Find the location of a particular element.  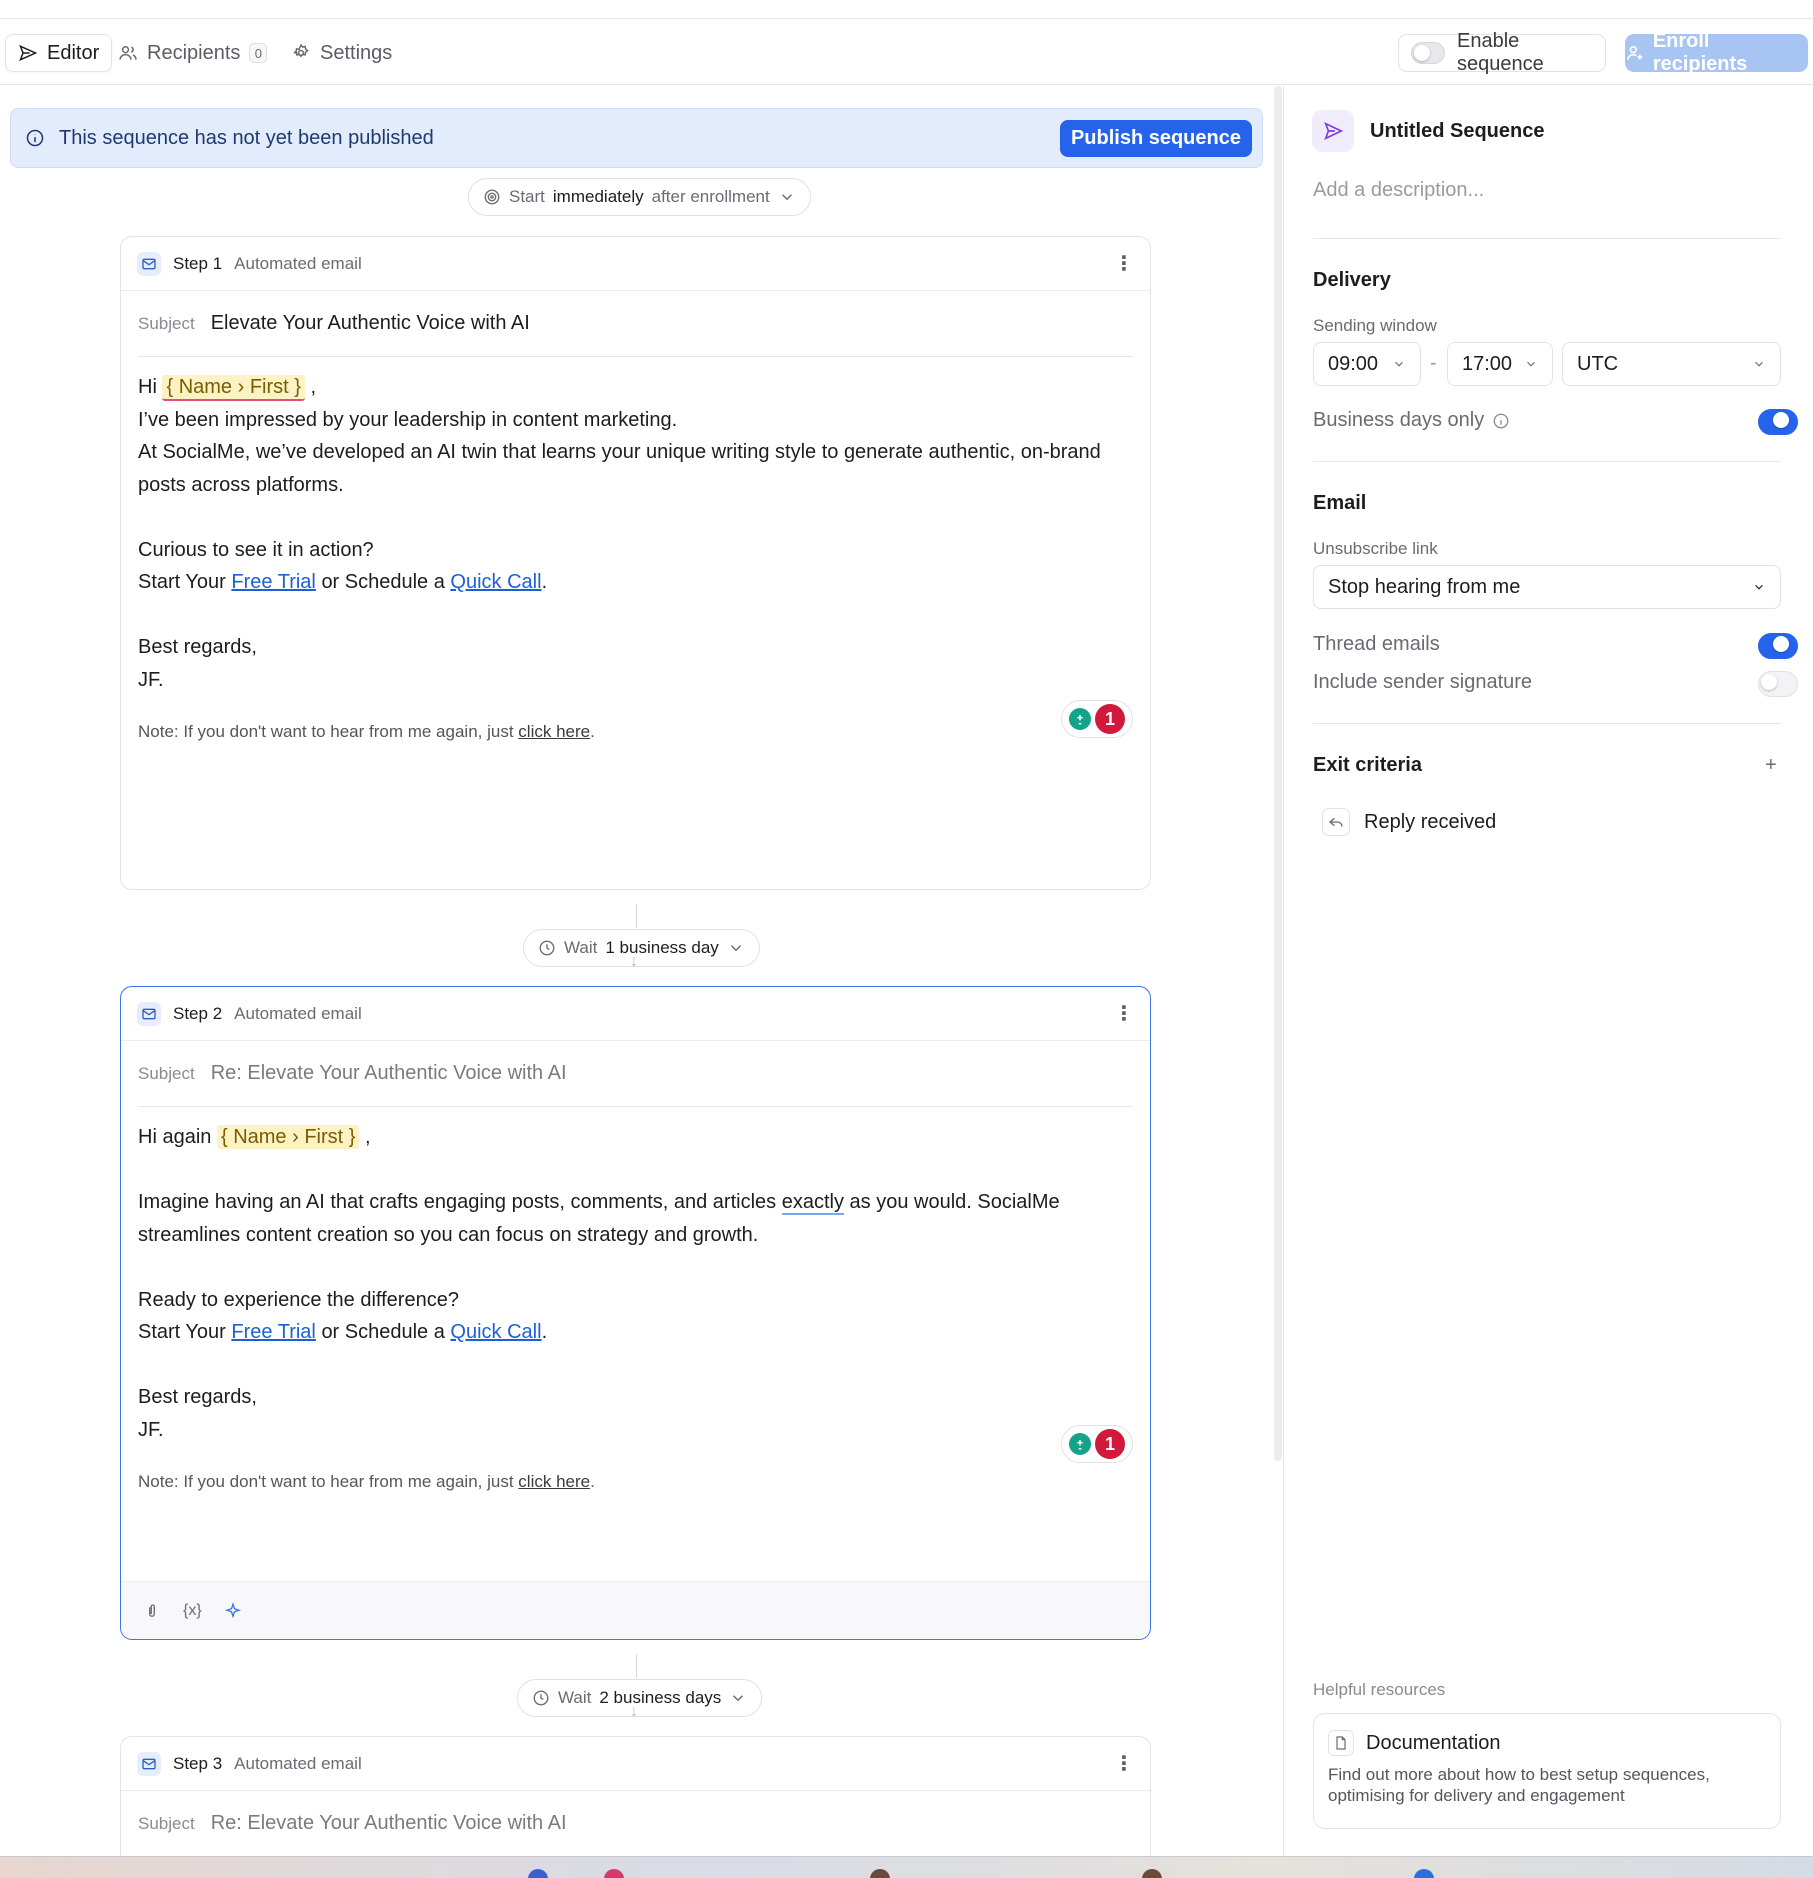

editor-scrollbar is located at coordinates (1278, 773).